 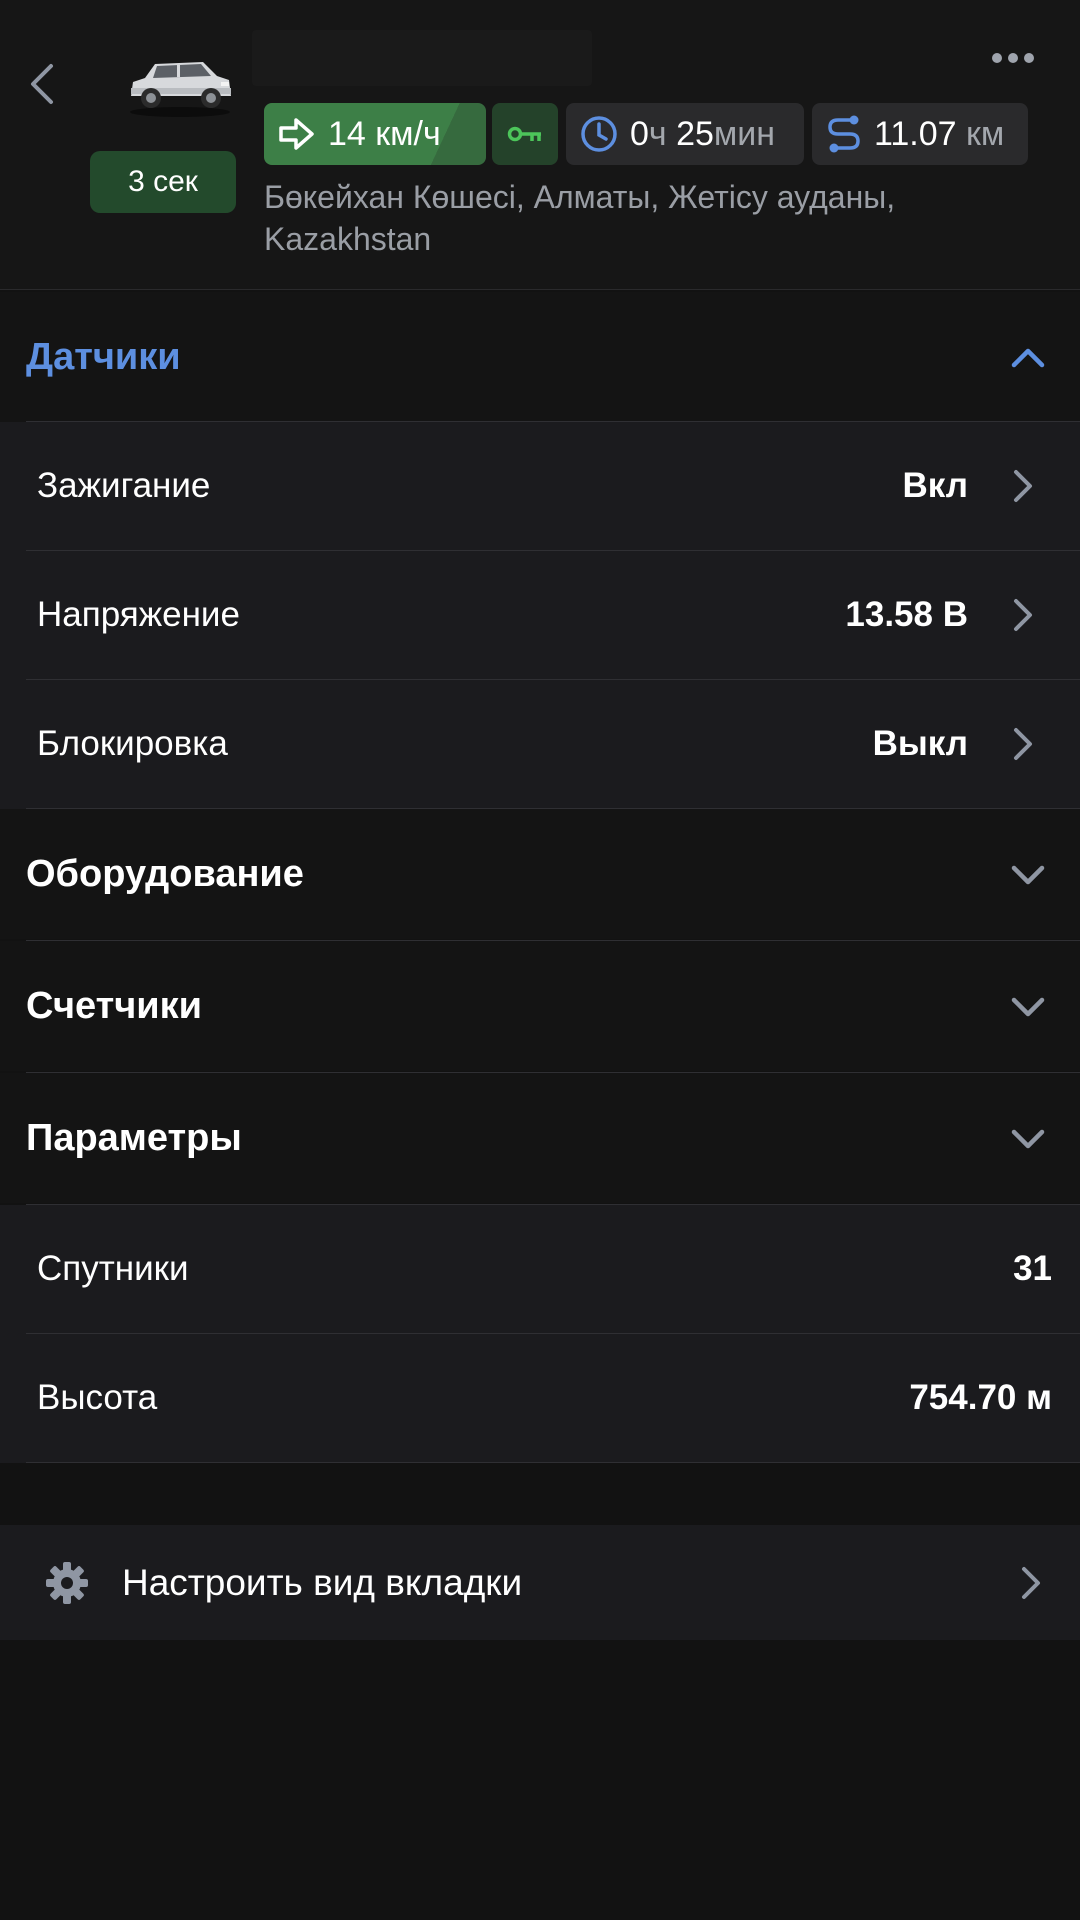 What do you see at coordinates (408, 133) in the screenshot?
I see `speed-unit: км/ч` at bounding box center [408, 133].